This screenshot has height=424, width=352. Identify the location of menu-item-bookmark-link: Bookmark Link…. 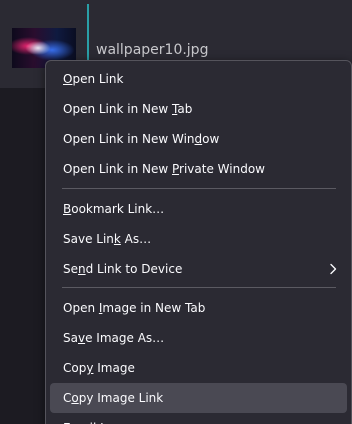
(198, 209).